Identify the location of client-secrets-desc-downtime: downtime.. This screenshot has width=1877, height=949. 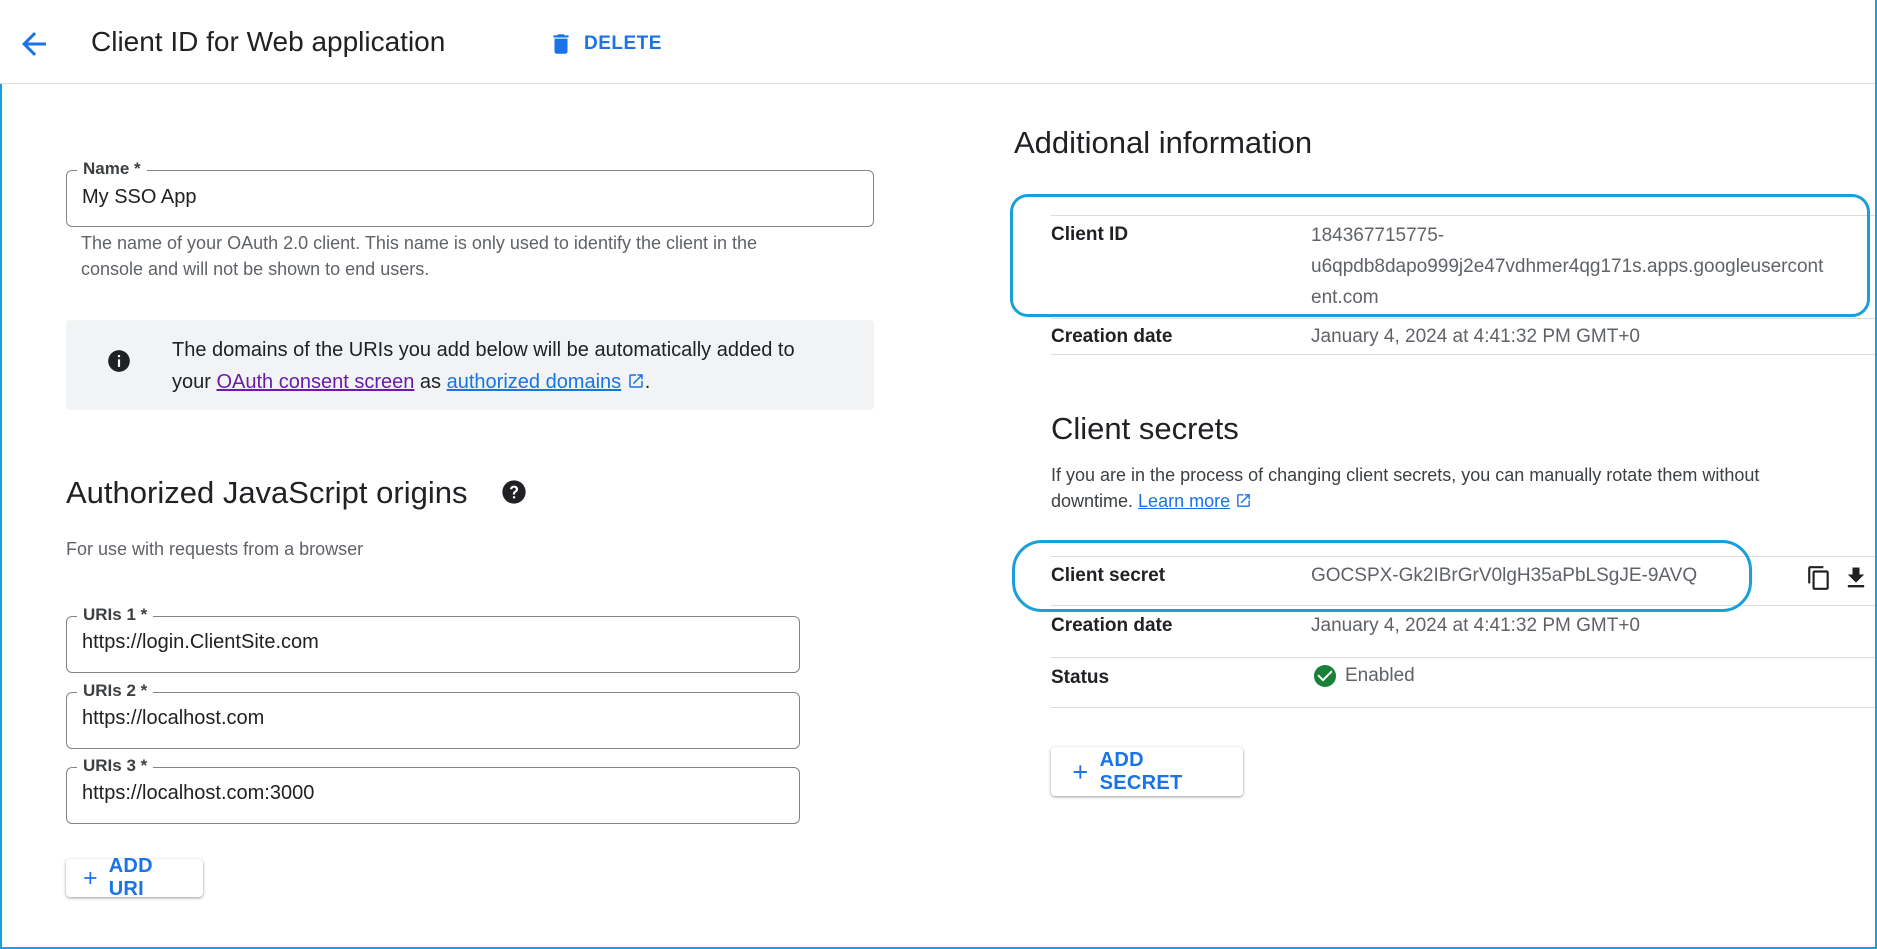
(1095, 501).